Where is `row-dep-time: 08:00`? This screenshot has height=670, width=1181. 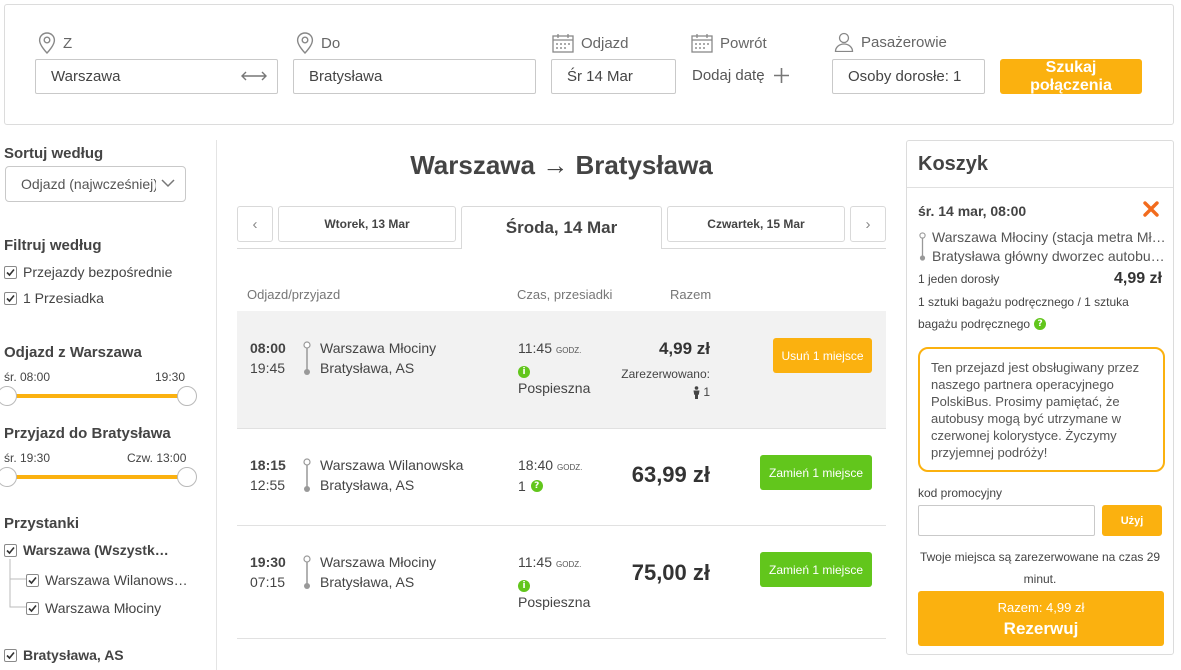 row-dep-time: 08:00 is located at coordinates (268, 348).